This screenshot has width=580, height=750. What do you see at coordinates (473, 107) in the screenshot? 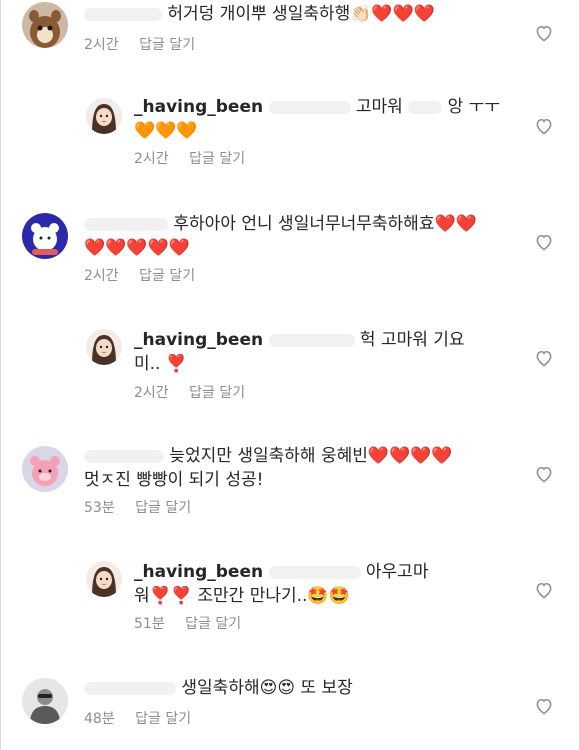
I see `comment-text: 앙 ㅜㅜ` at bounding box center [473, 107].